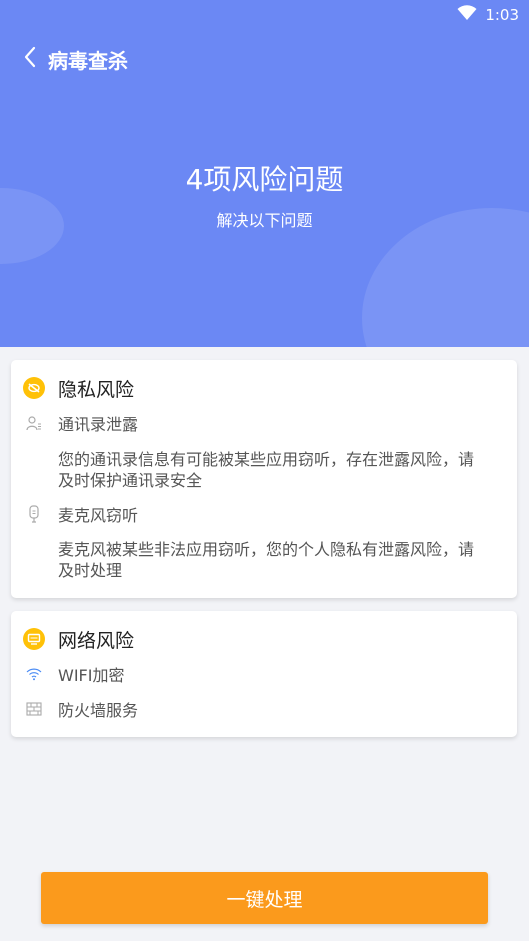 This screenshot has height=941, width=529. Describe the element at coordinates (264, 898) in the screenshot. I see `fix-all-button: 一键处理` at that location.